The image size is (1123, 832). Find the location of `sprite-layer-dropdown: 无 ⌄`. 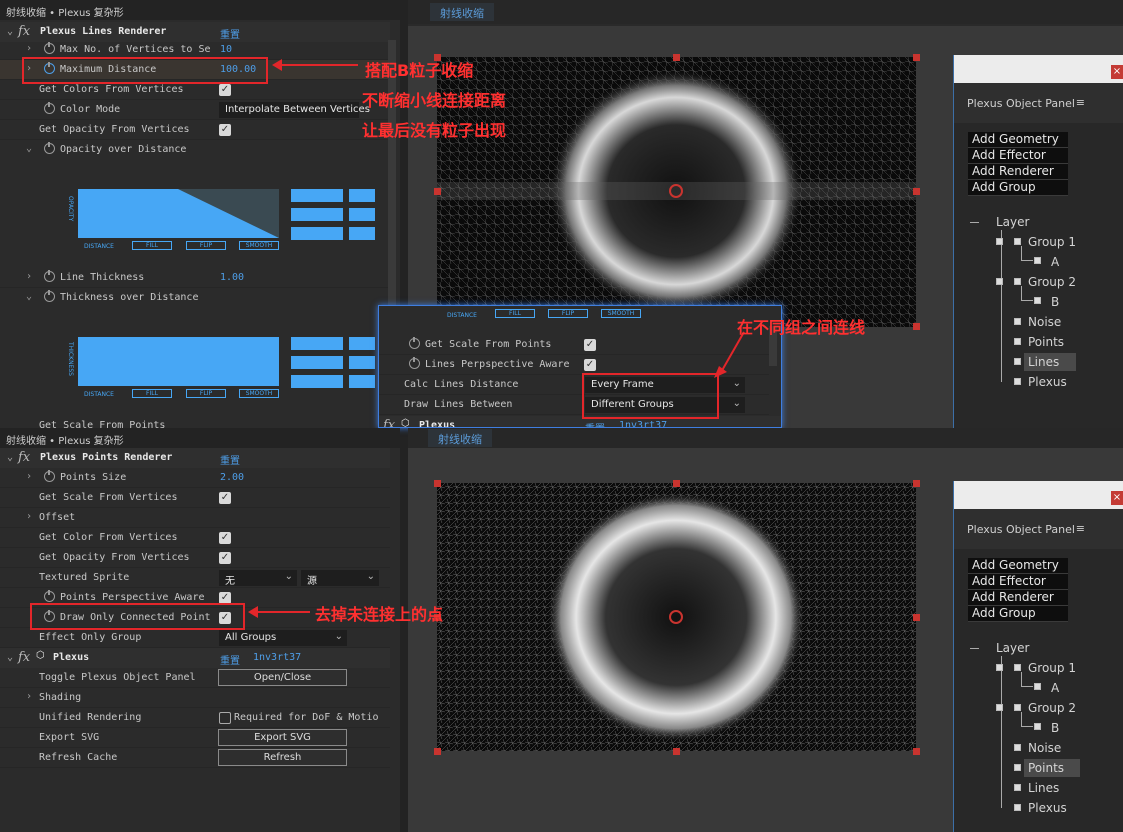

sprite-layer-dropdown: 无 ⌄ is located at coordinates (258, 578).